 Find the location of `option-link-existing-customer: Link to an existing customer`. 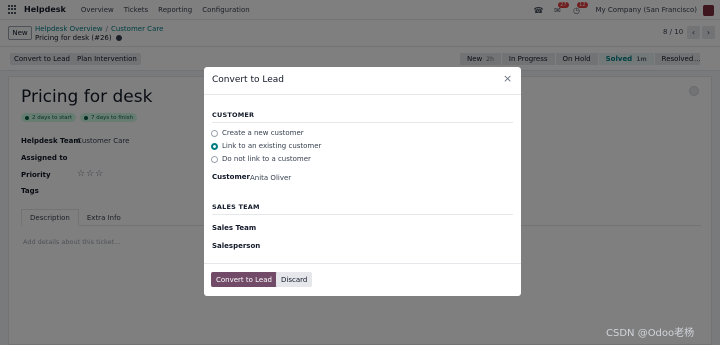

option-link-existing-customer: Link to an existing customer is located at coordinates (266, 146).